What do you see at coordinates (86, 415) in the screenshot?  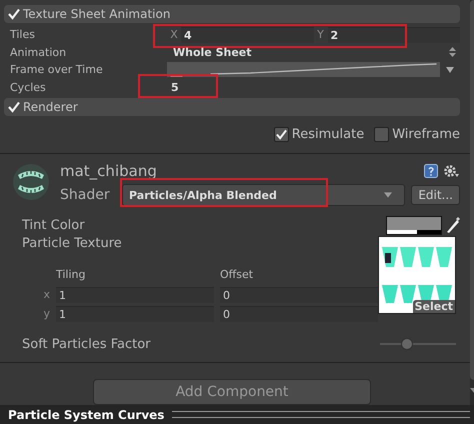 I see `panel-title: Particle System Curves` at bounding box center [86, 415].